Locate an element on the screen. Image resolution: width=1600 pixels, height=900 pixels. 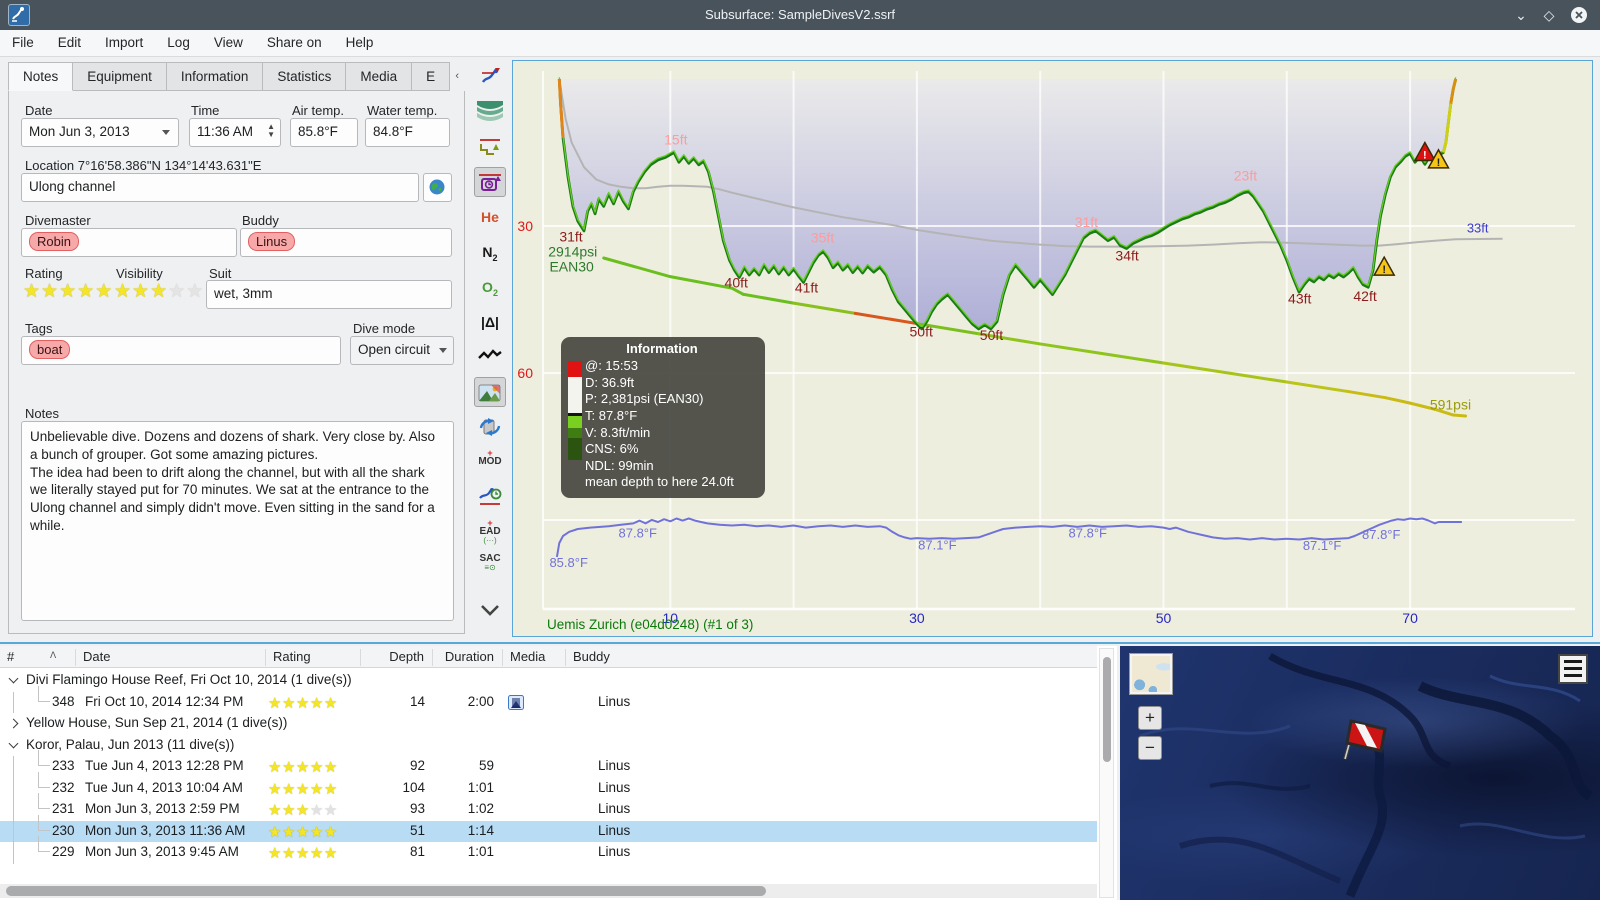
tab-media: Media is located at coordinates (379, 76).